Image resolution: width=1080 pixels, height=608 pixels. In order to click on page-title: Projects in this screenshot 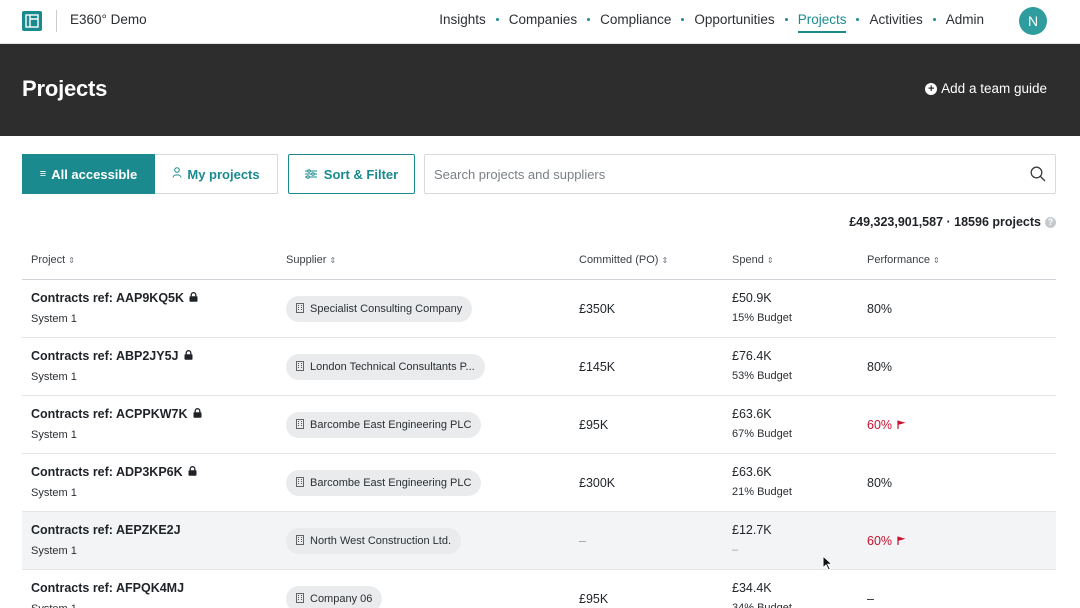, I will do `click(65, 88)`.